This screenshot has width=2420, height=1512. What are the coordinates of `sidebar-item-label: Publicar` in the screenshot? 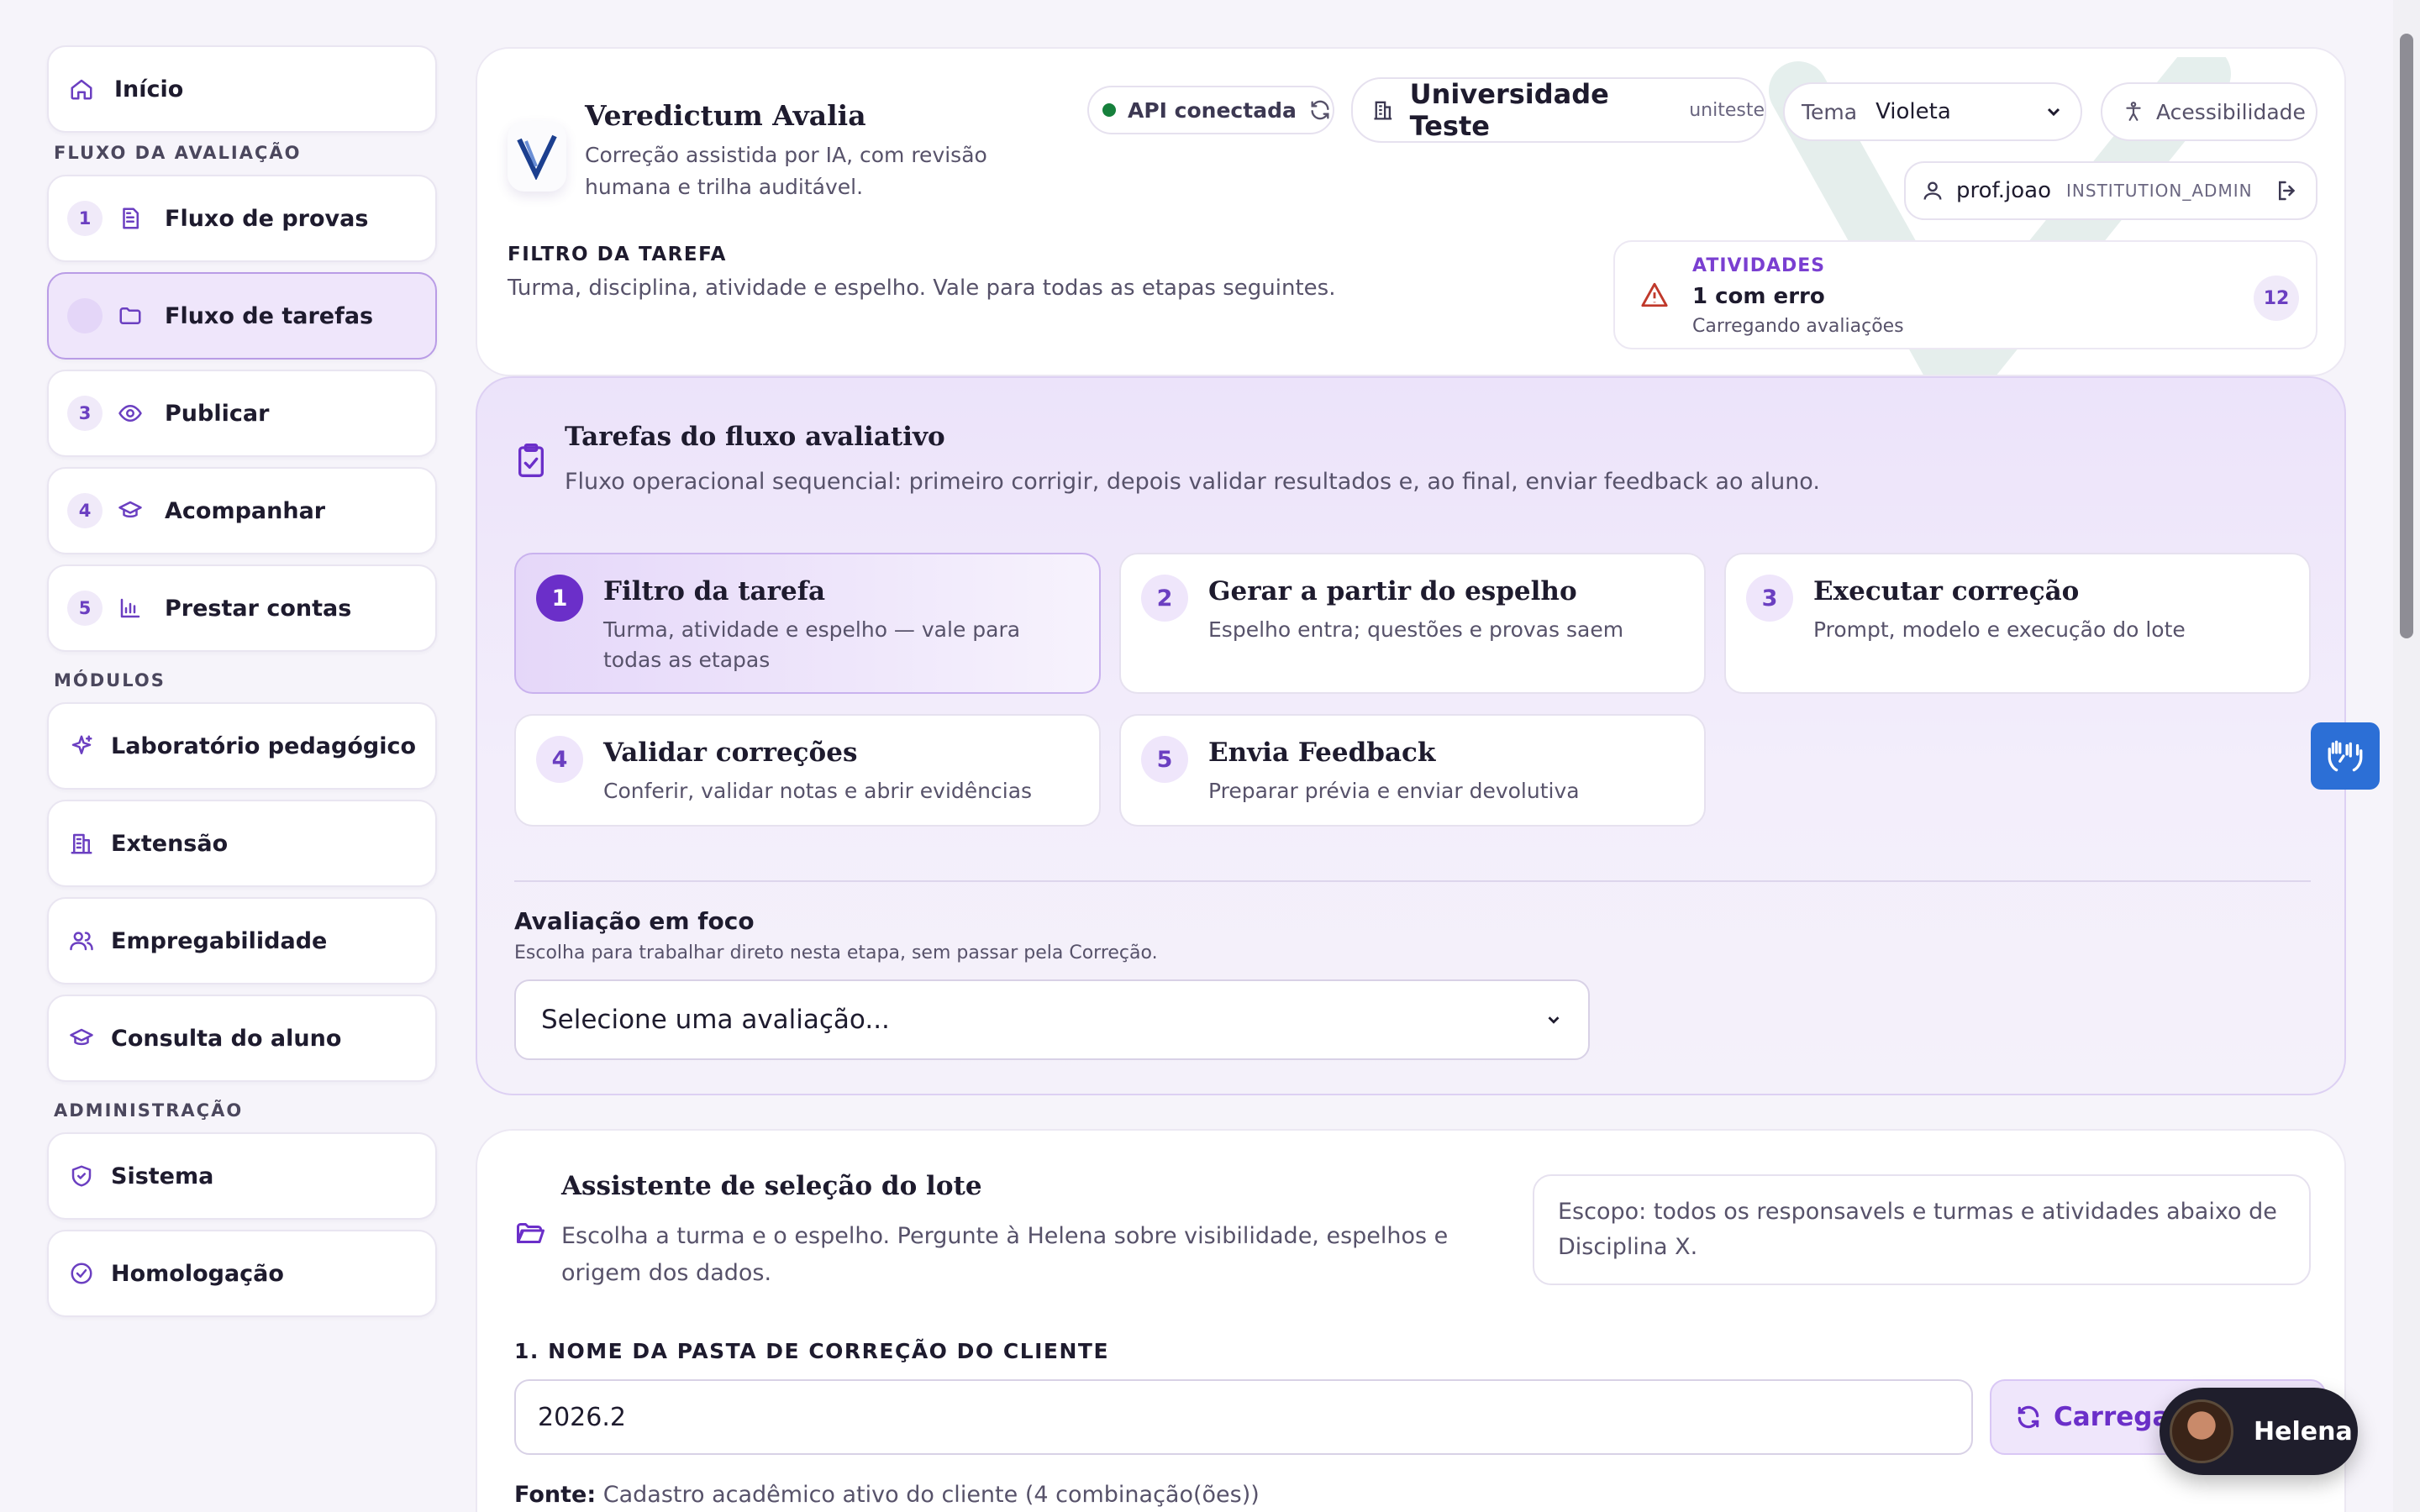 It's located at (218, 413).